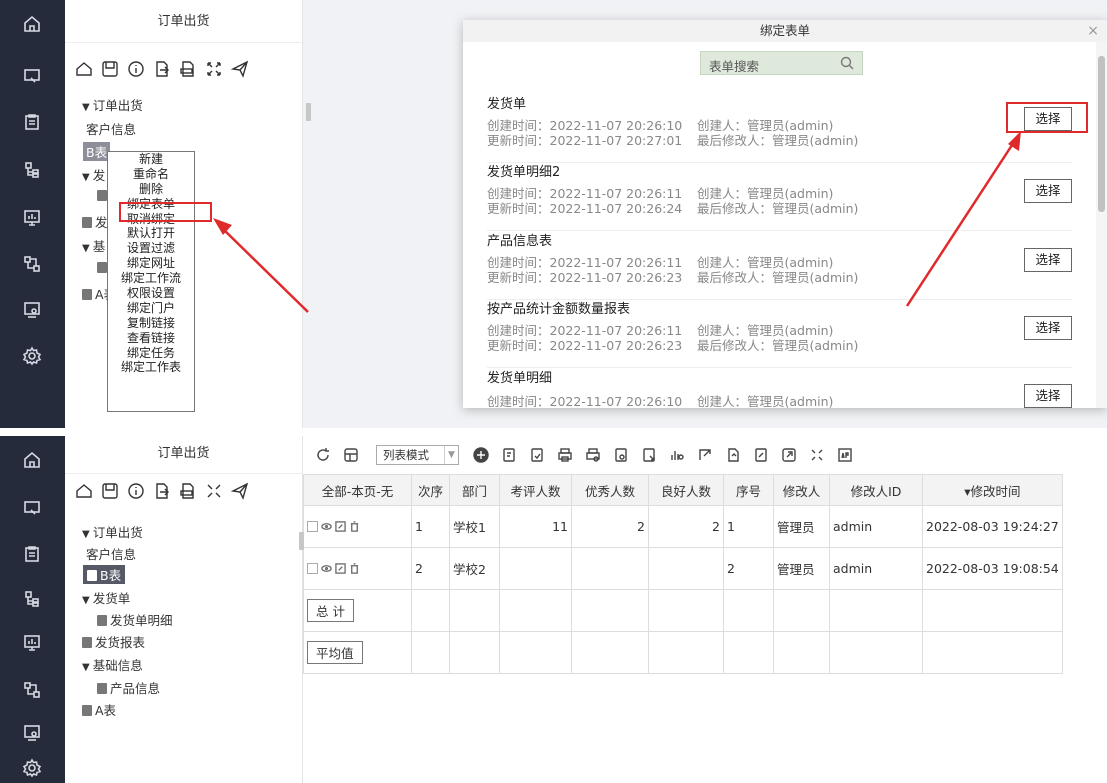  I want to click on menu-item-permissions: 权限设置, so click(151, 293).